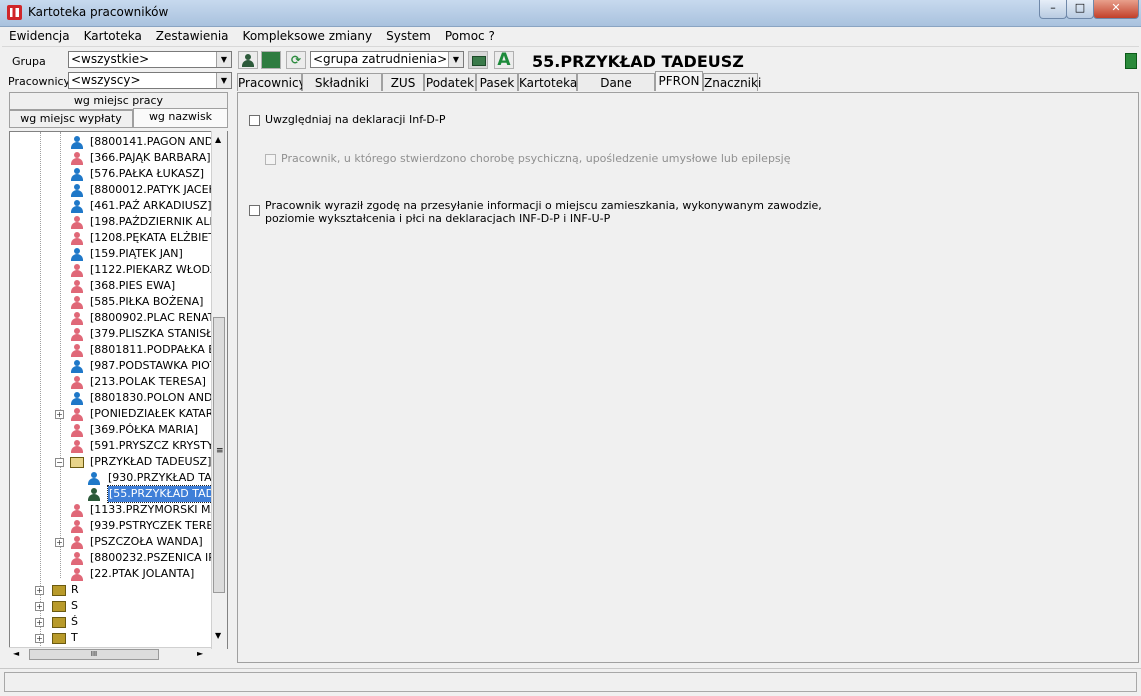  Describe the element at coordinates (1080, 9) in the screenshot. I see `maximize-button: □` at that location.